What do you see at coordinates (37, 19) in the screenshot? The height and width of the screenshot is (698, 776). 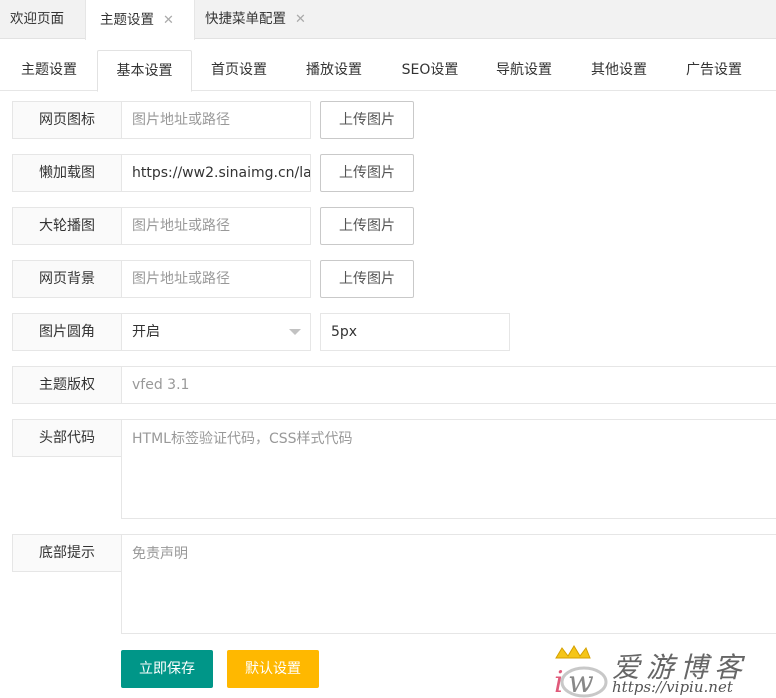 I see `tab-label: 欢迎页面` at bounding box center [37, 19].